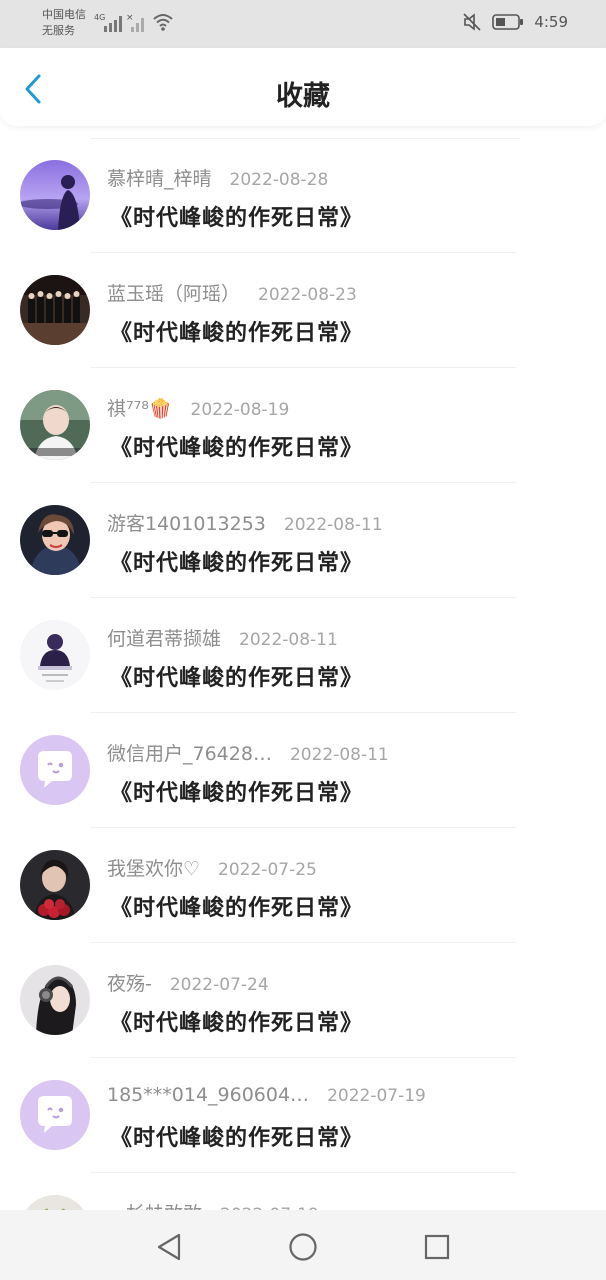 Image resolution: width=606 pixels, height=1280 pixels. I want to click on list-item: 何道君蒂撷雄 2022-08-11 《时代峰峻的作死日常》, so click(303, 655).